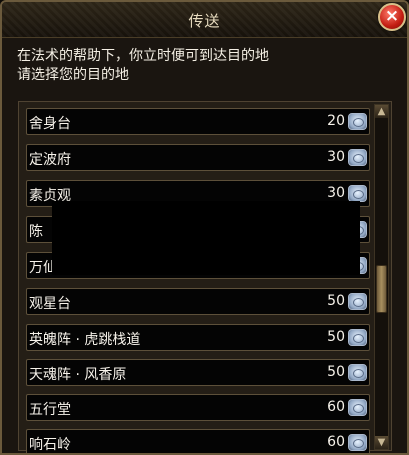 This screenshot has width=409, height=455. I want to click on destination-row: 舍身台 20, so click(198, 121).